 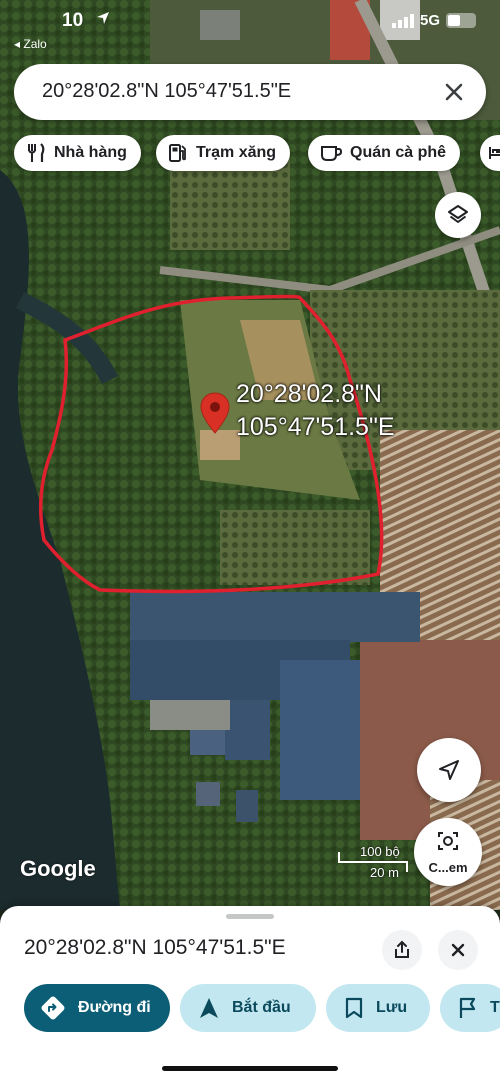 I want to click on status-indicators: 5G, so click(x=433, y=20).